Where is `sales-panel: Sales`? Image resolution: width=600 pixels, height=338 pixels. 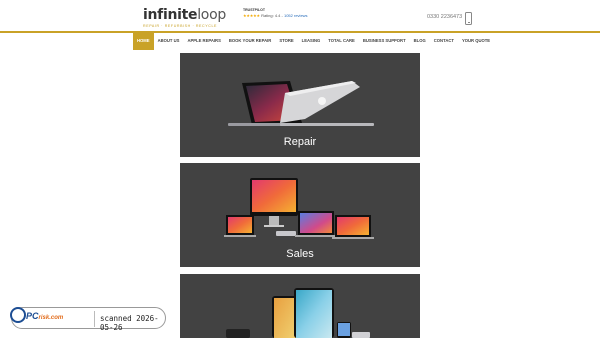 sales-panel: Sales is located at coordinates (300, 215).